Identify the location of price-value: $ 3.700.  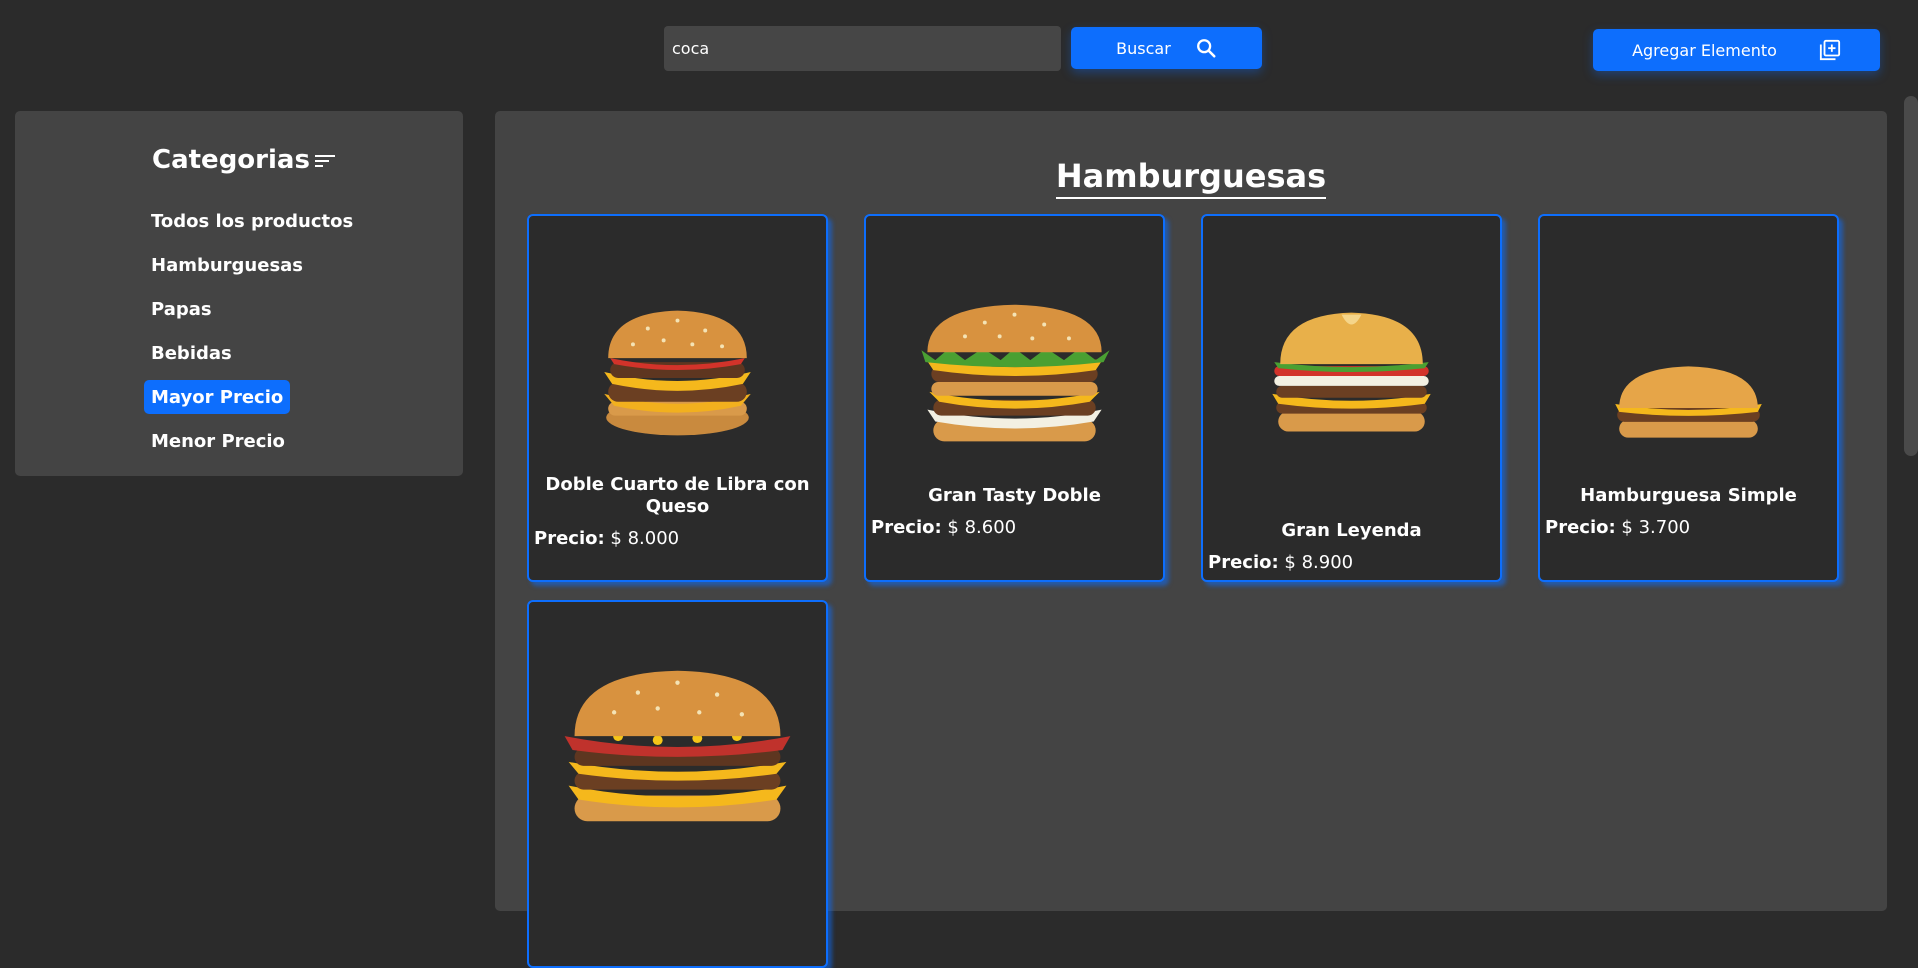
(1656, 527).